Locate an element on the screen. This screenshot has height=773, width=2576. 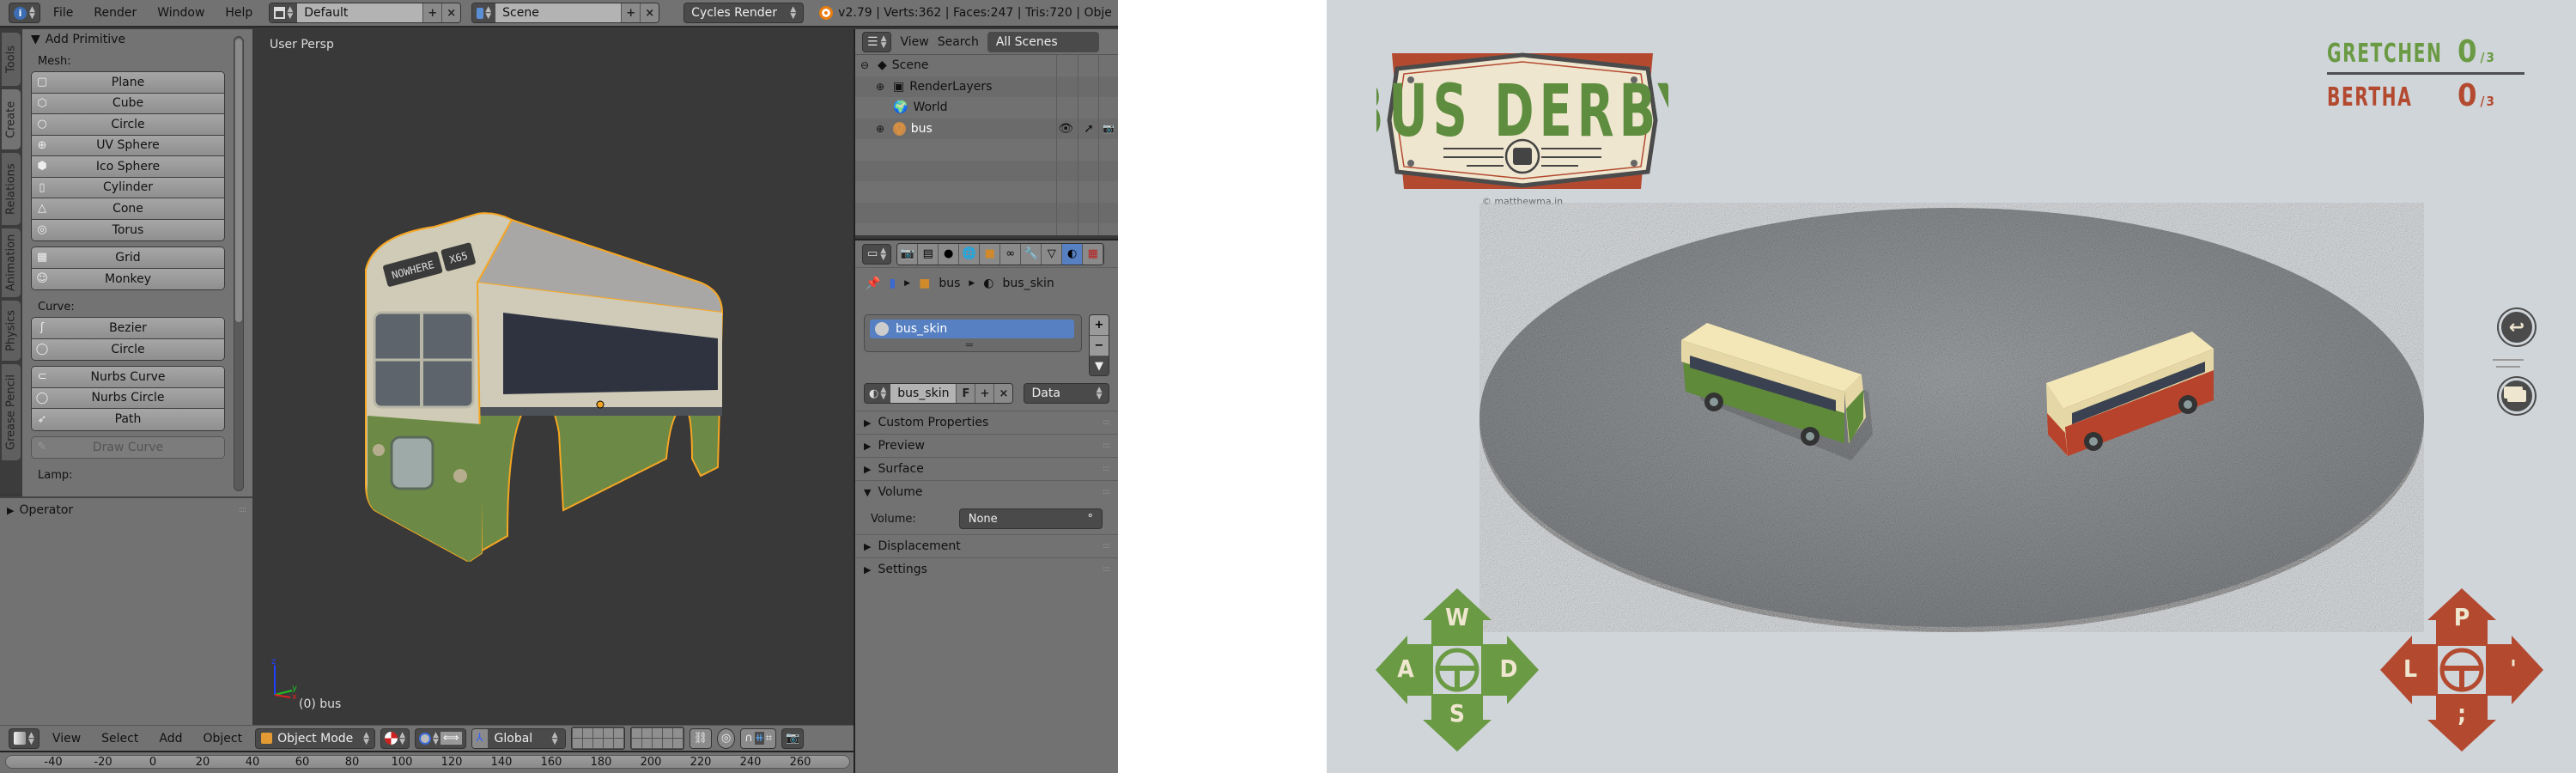
new-material-button: + is located at coordinates (984, 393).